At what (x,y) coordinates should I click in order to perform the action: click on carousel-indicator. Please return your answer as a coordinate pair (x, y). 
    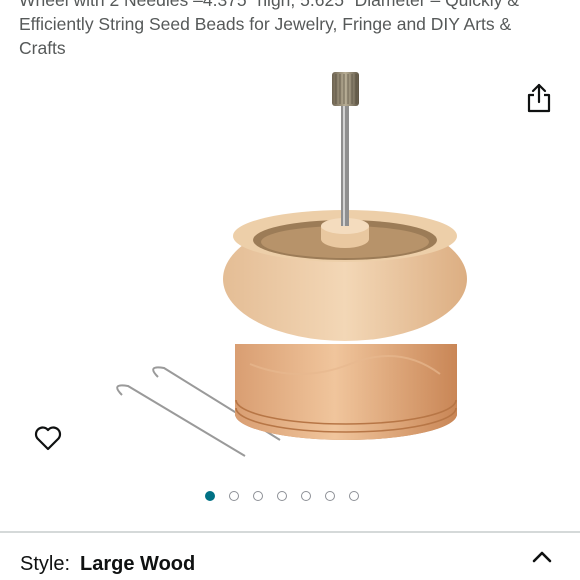
    Looking at the image, I should click on (282, 496).